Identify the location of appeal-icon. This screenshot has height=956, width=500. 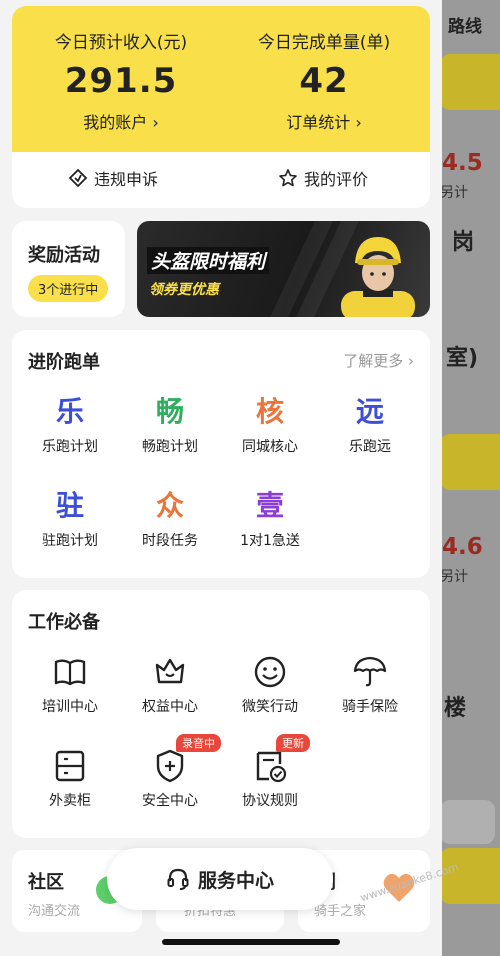
(78, 178).